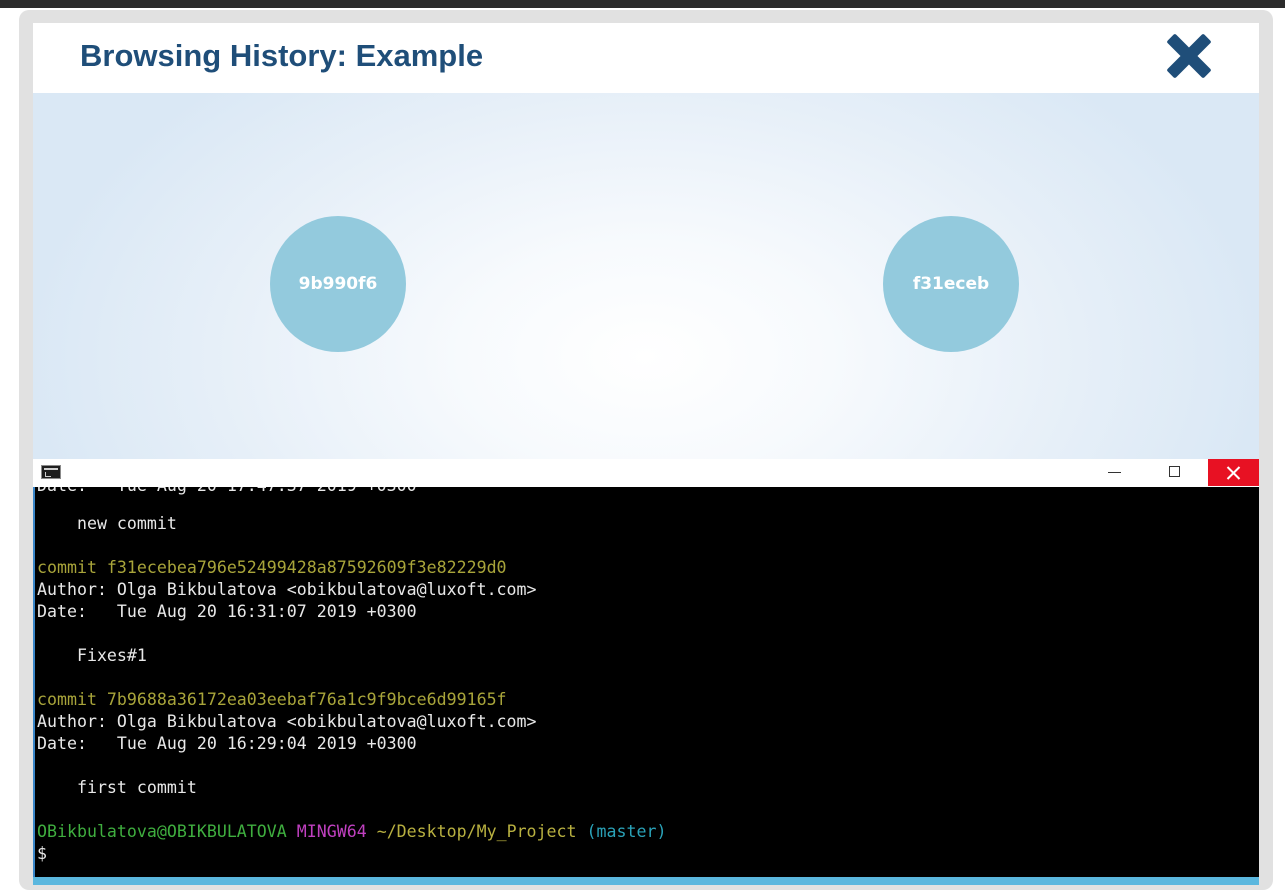 The height and width of the screenshot is (890, 1285). What do you see at coordinates (646, 881) in the screenshot?
I see `bottom-accent-bar` at bounding box center [646, 881].